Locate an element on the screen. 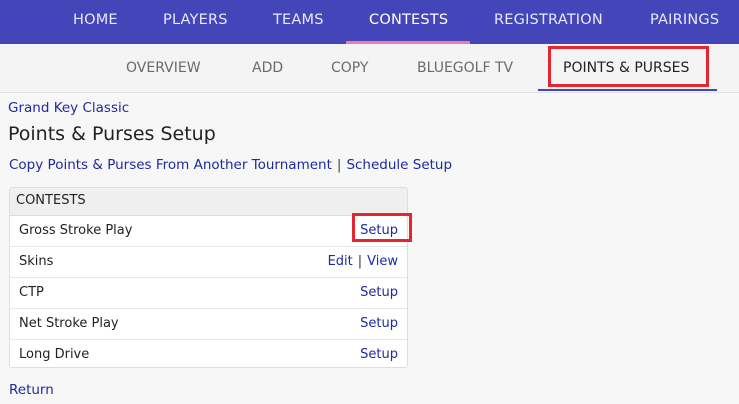 This screenshot has height=404, width=739. contest-name: Long Drive is located at coordinates (54, 354).